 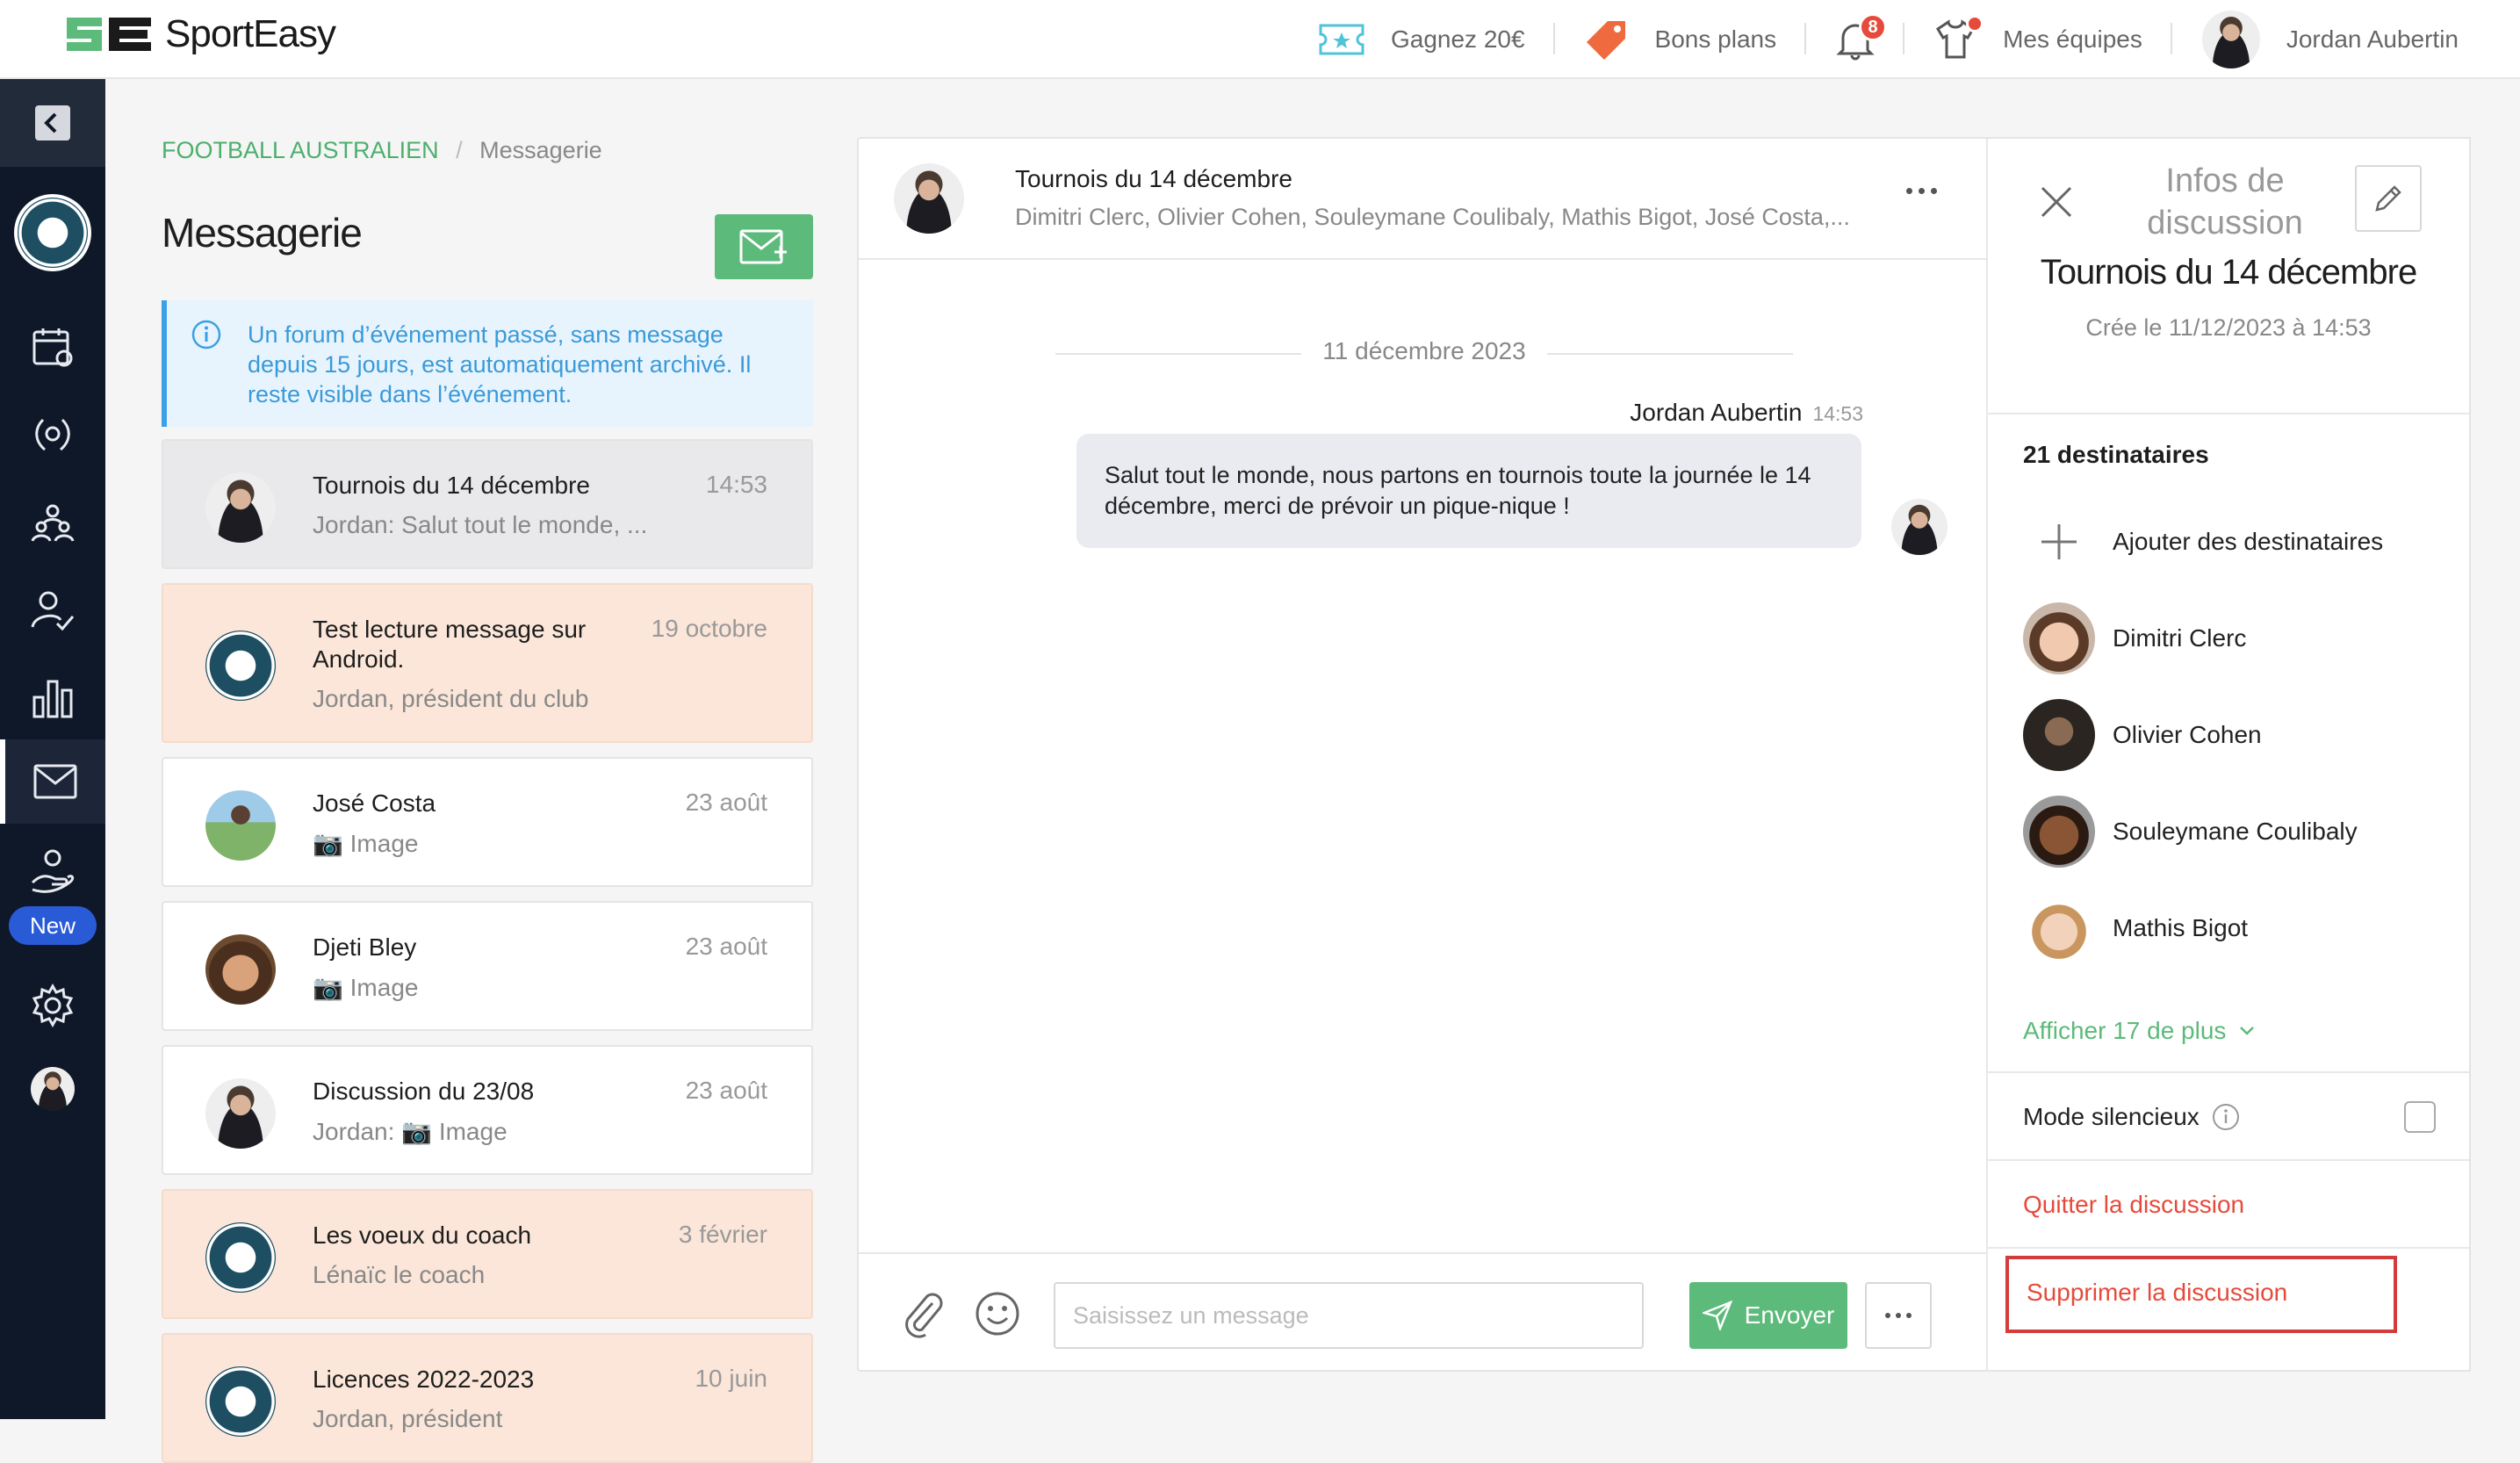 What do you see at coordinates (2226, 1117) in the screenshot?
I see `info-icon` at bounding box center [2226, 1117].